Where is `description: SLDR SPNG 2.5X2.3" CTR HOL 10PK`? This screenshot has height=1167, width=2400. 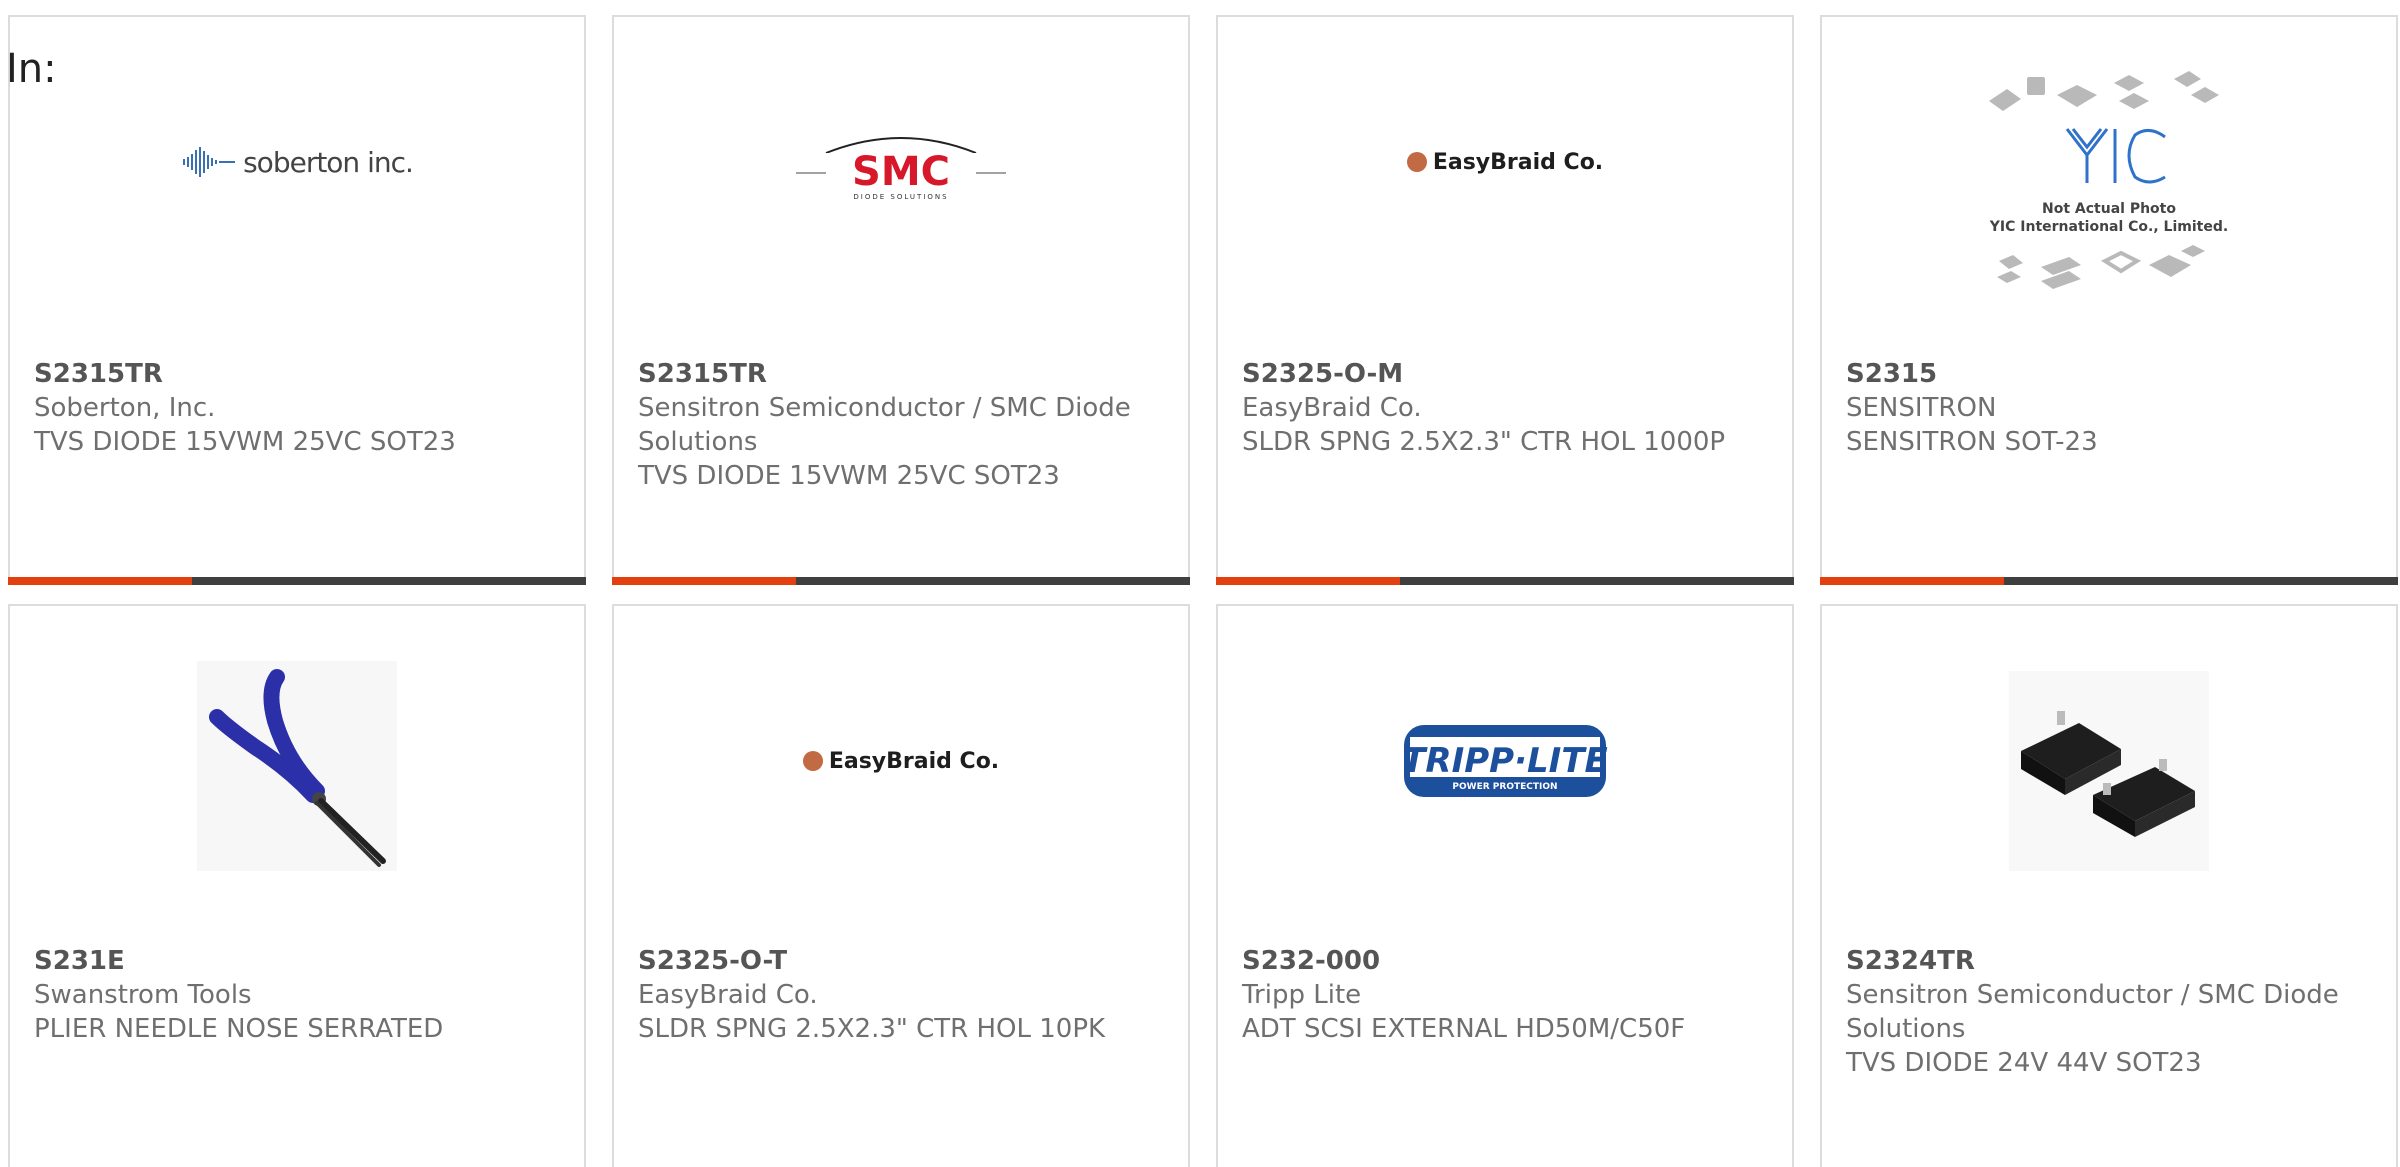
description: SLDR SPNG 2.5X2.3" CTR HOL 10PK is located at coordinates (872, 1029).